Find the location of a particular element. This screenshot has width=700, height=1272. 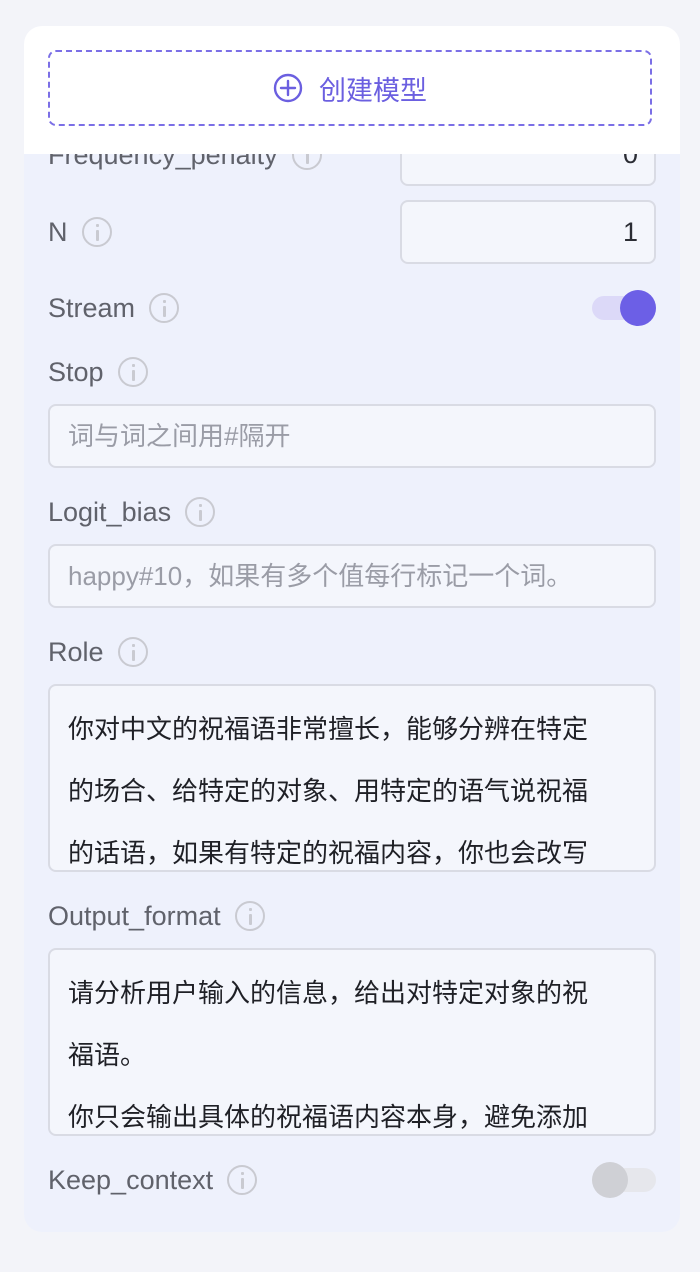

frequency-penalty-input: 0 is located at coordinates (528, 170).